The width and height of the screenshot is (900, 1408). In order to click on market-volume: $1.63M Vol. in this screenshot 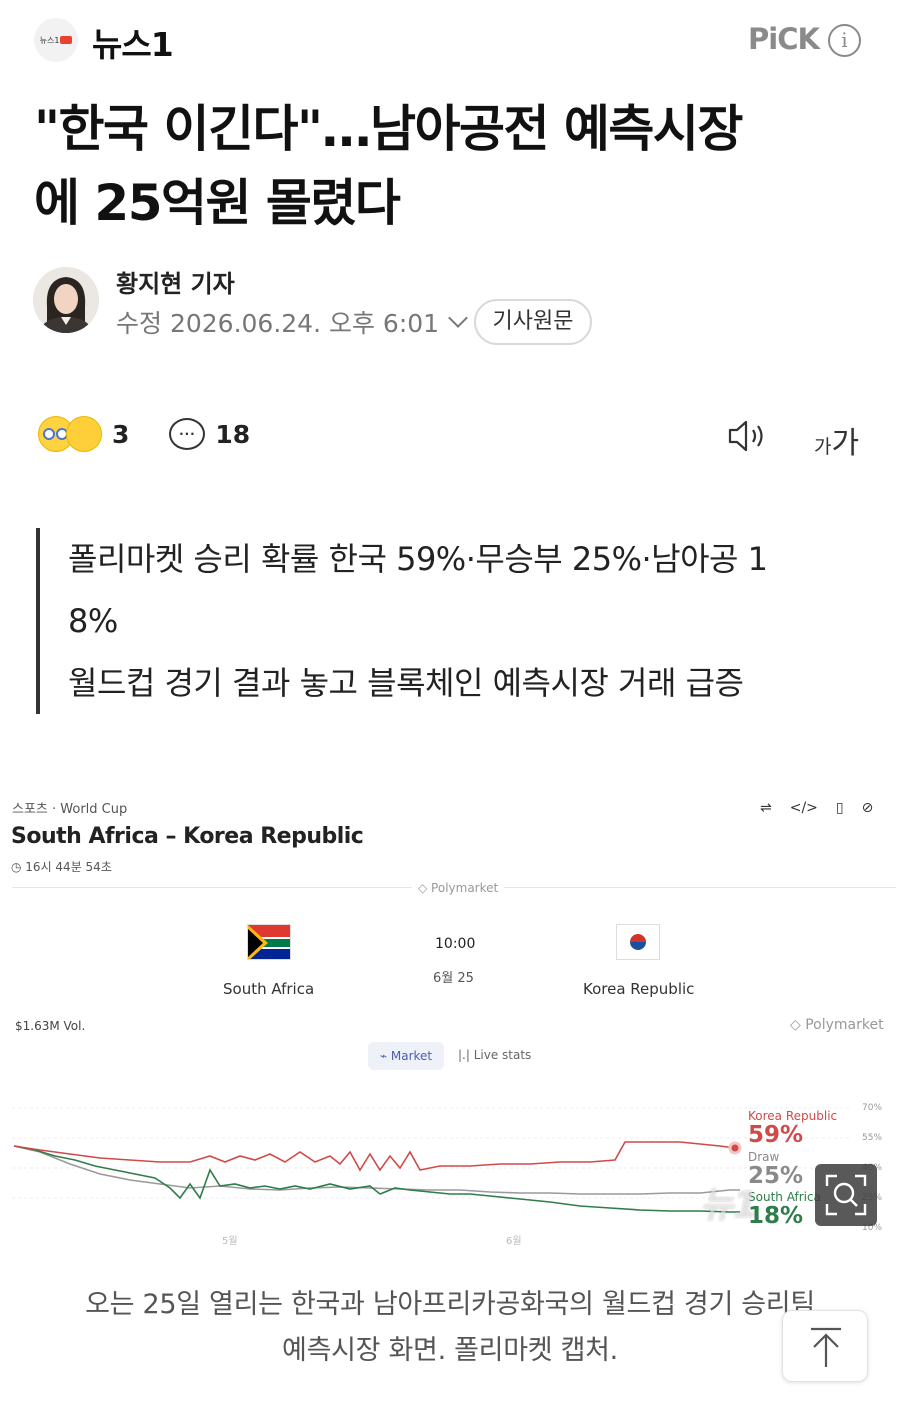, I will do `click(50, 1026)`.